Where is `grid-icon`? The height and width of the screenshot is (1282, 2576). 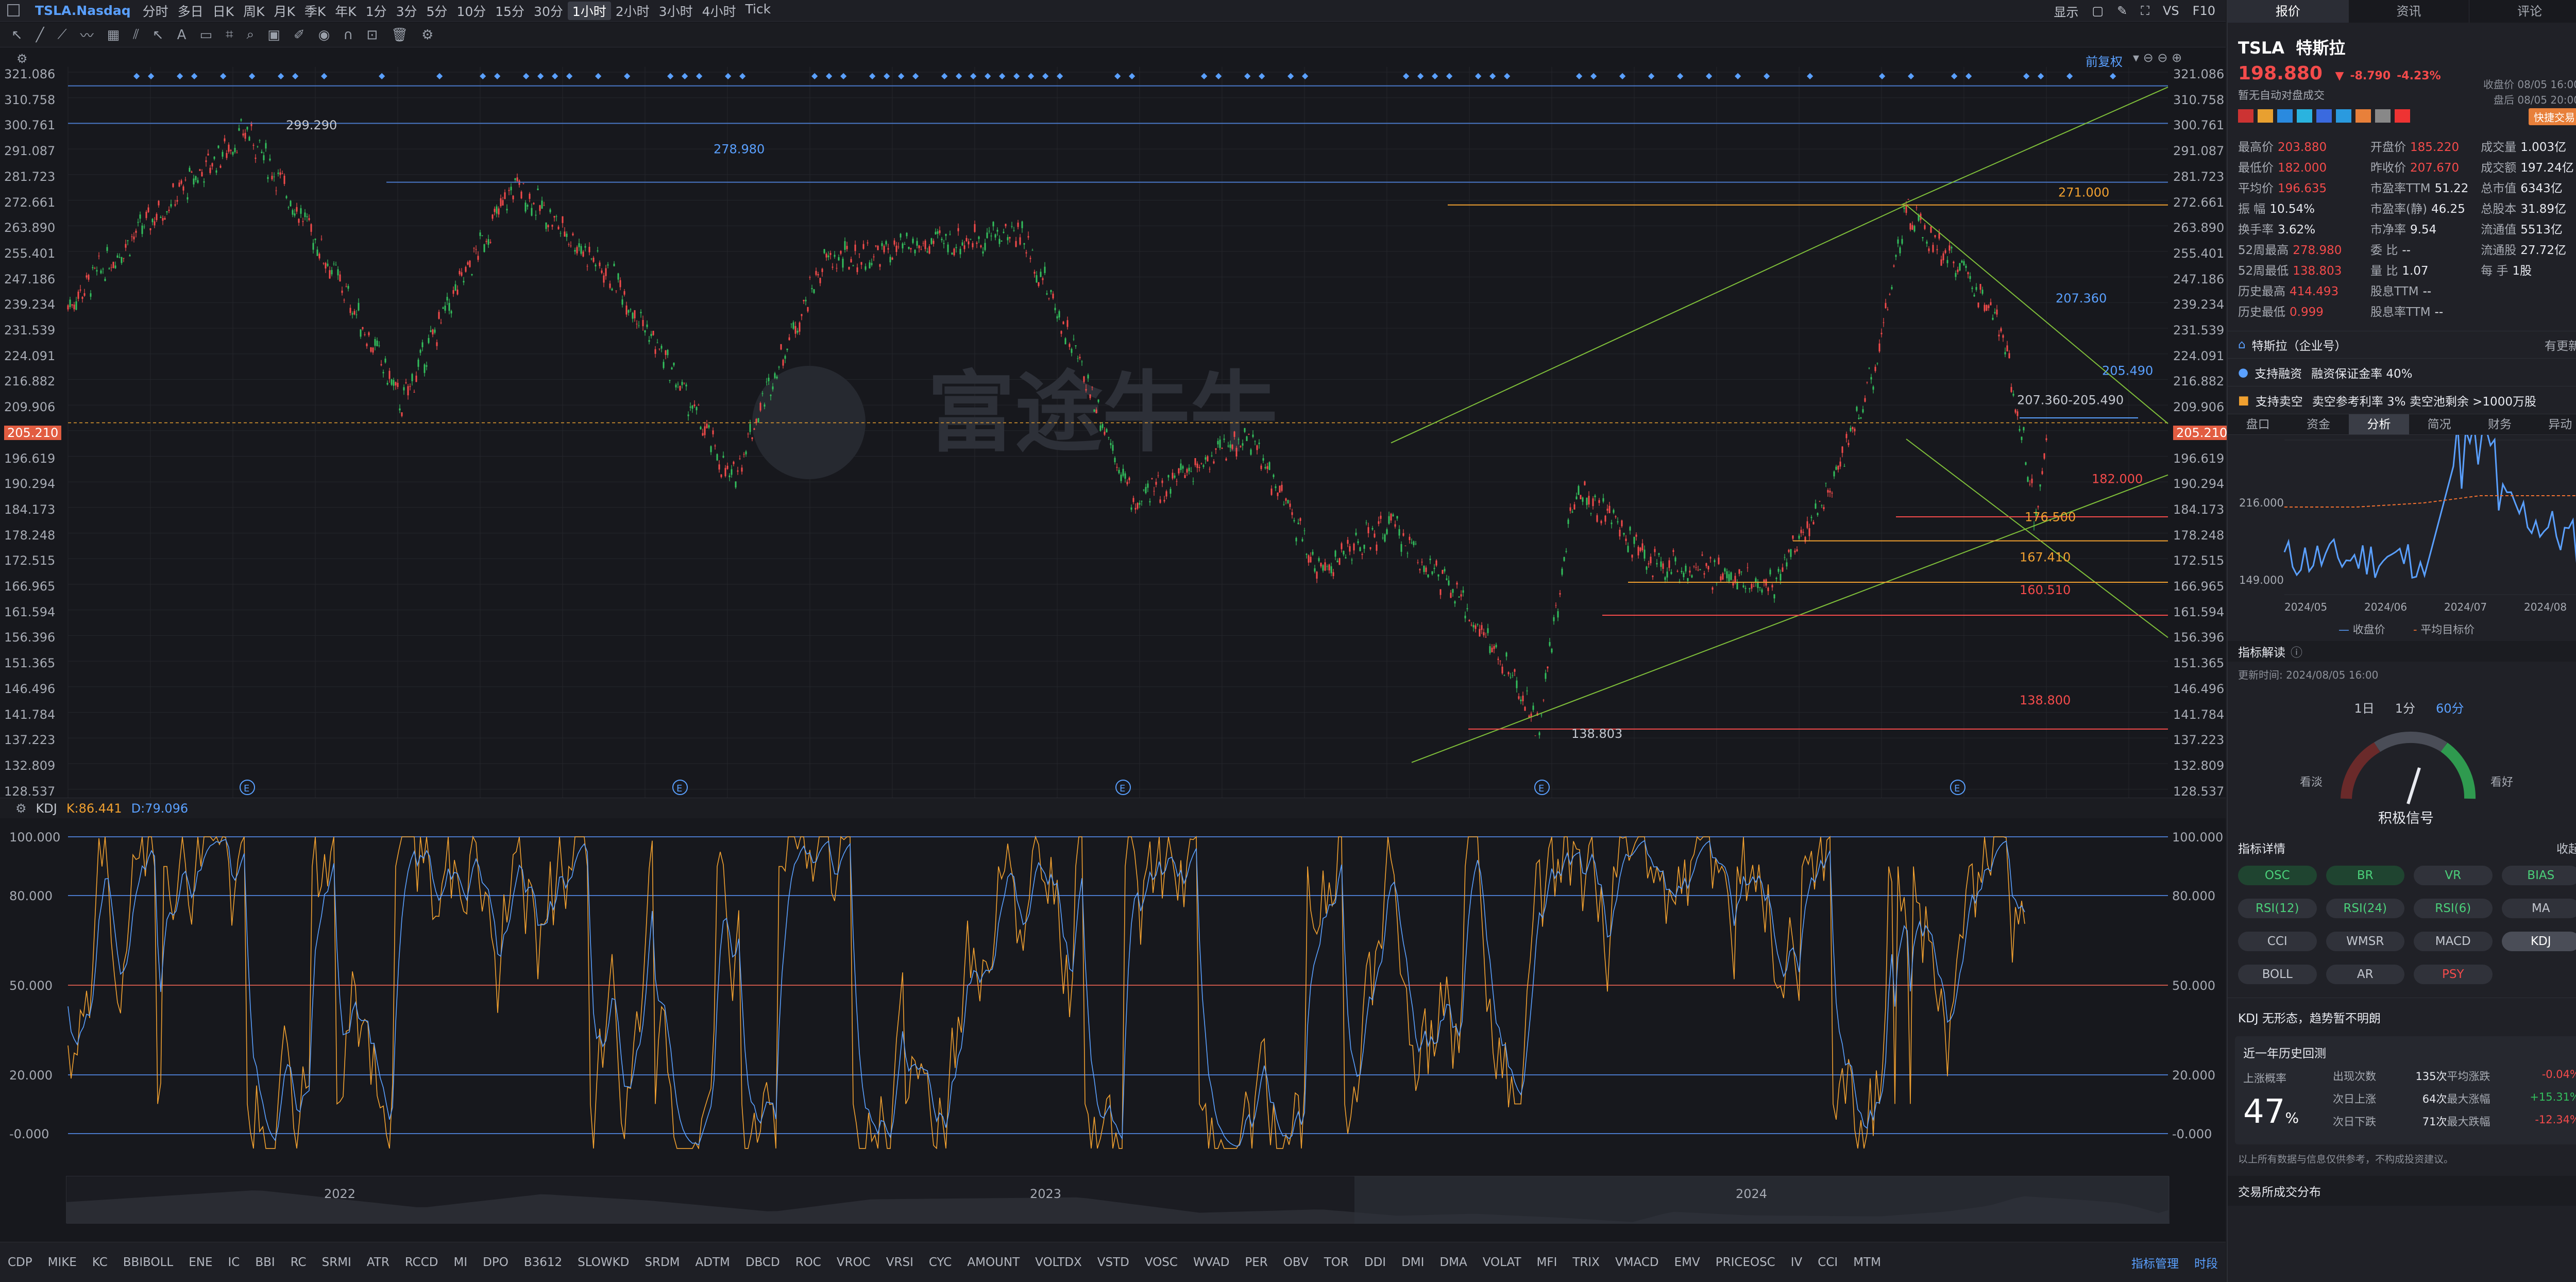
grid-icon is located at coordinates (13, 10).